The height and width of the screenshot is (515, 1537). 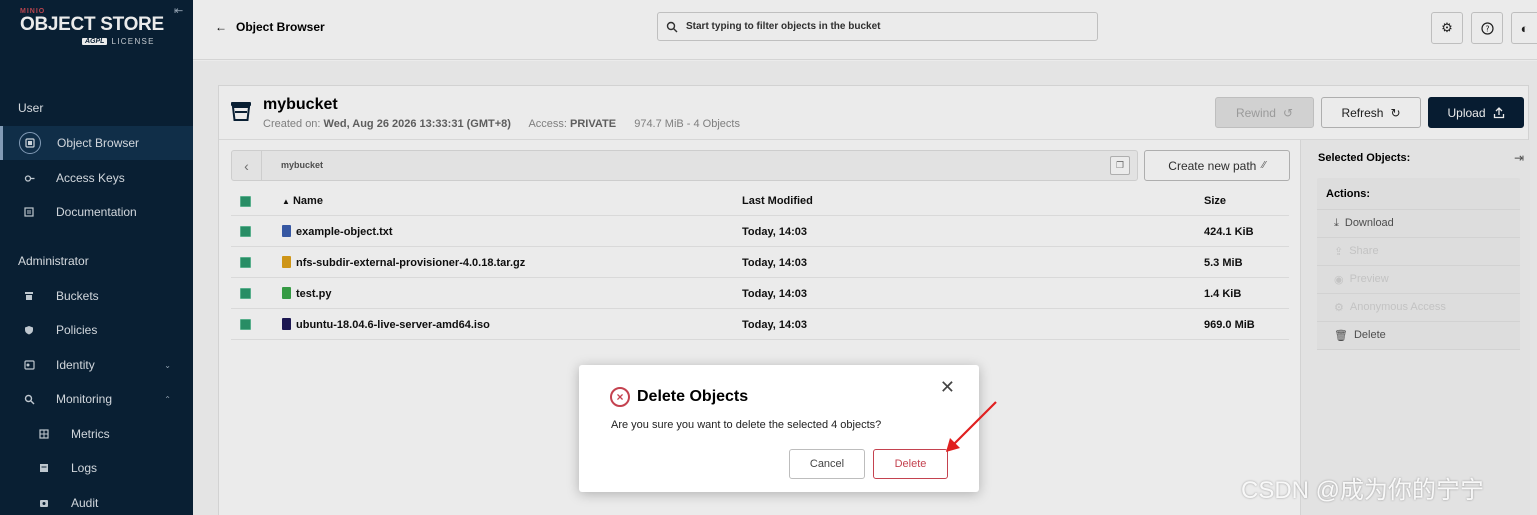 I want to click on error-circle-icon: ×, so click(x=620, y=397).